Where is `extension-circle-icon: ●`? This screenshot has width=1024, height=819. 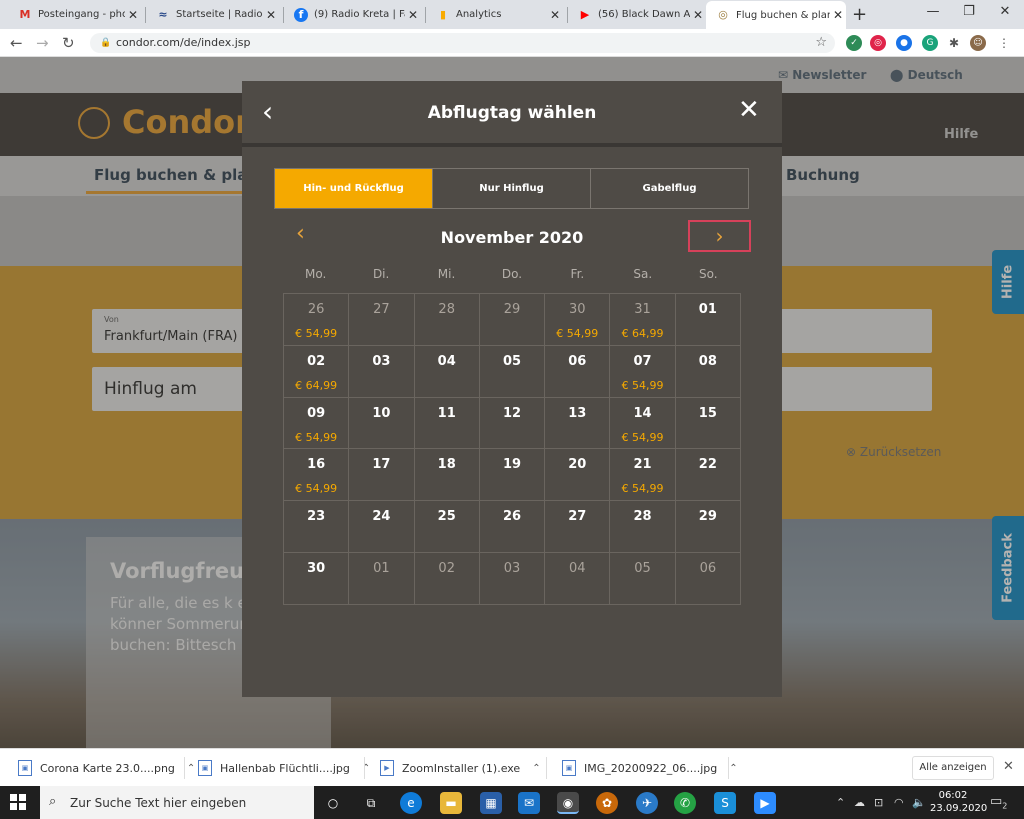
extension-circle-icon: ● is located at coordinates (904, 43).